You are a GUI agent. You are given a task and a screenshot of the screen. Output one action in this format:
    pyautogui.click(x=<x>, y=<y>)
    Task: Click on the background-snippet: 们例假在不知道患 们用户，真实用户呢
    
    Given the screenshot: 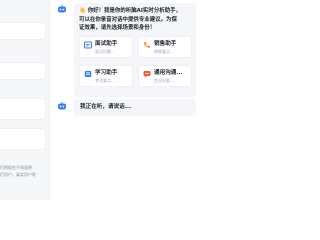 What is the action you would take?
    pyautogui.click(x=24, y=171)
    